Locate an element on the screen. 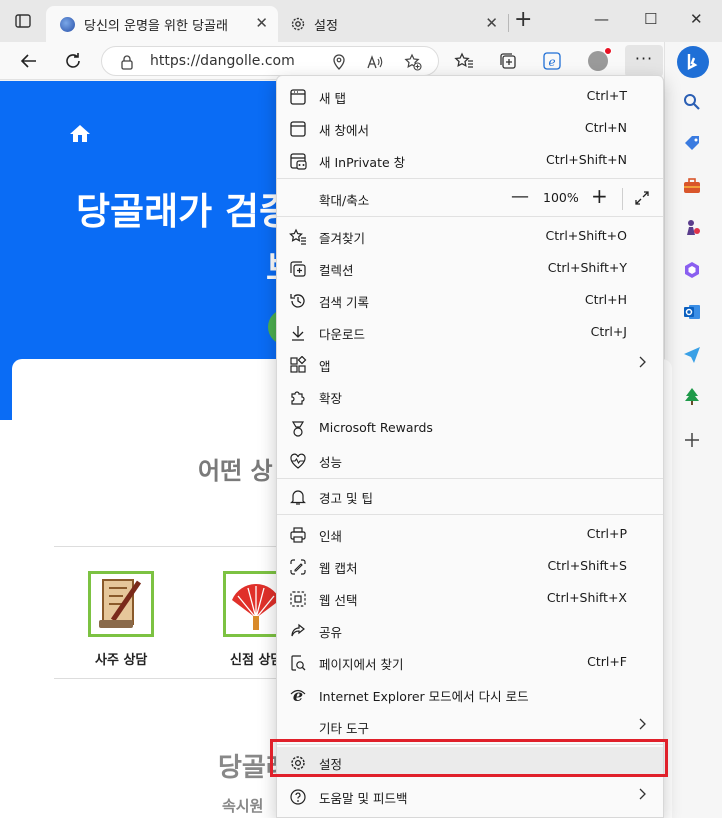 The image size is (722, 818). tab-actions-icon is located at coordinates (23, 21).